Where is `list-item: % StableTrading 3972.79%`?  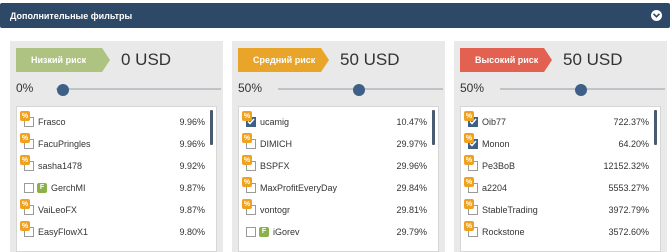 list-item: % StableTrading 3972.79% is located at coordinates (555, 209).